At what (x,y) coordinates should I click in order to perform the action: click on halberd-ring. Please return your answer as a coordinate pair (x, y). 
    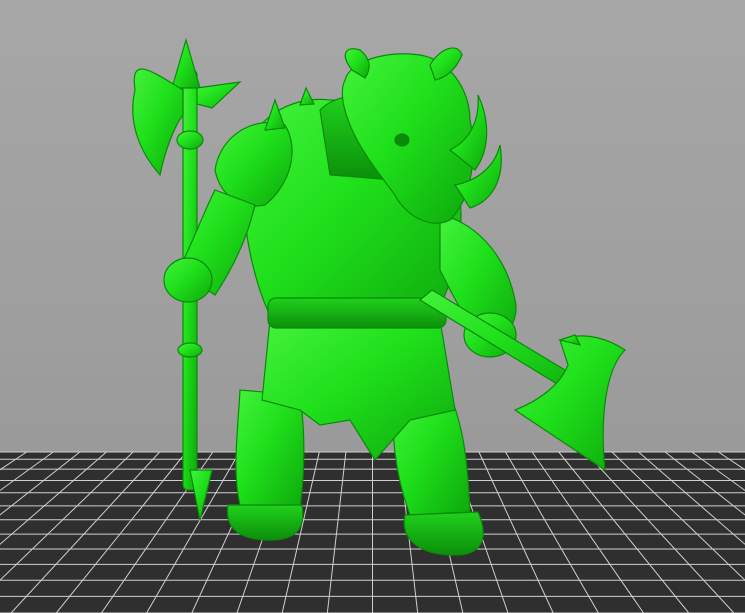
    Looking at the image, I should click on (190, 350).